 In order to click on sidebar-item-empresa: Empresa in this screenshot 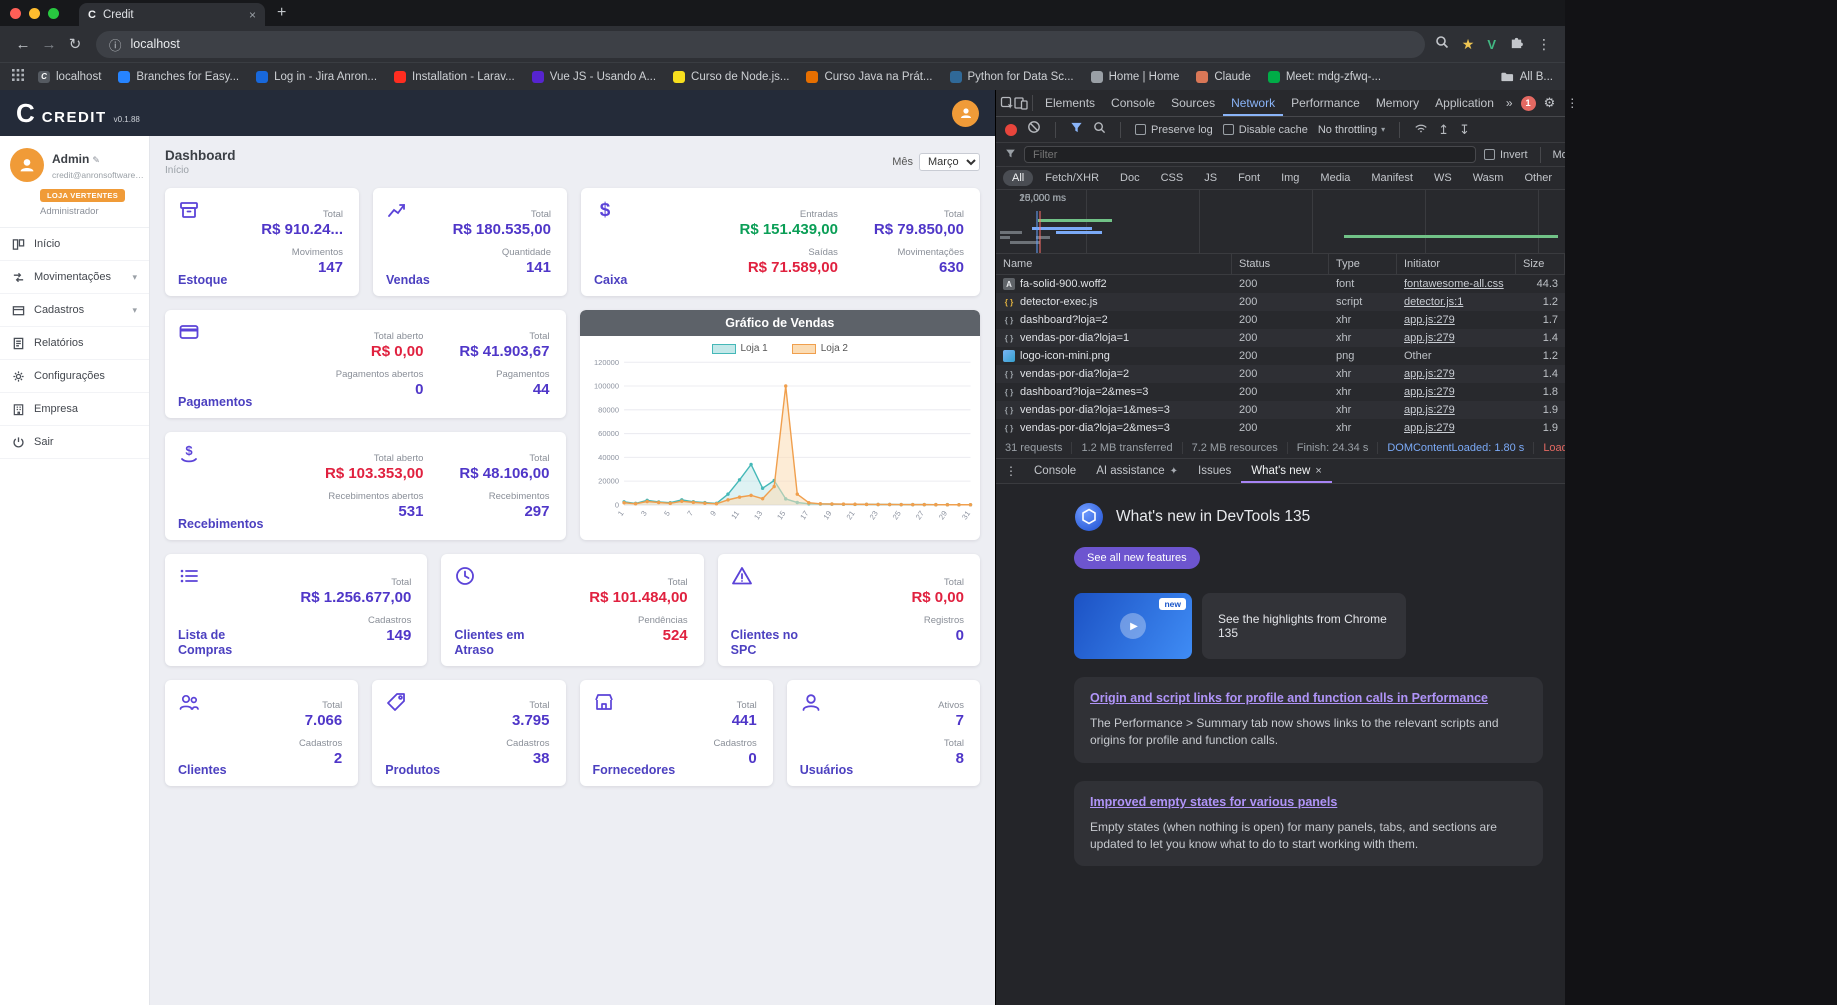, I will do `click(74, 409)`.